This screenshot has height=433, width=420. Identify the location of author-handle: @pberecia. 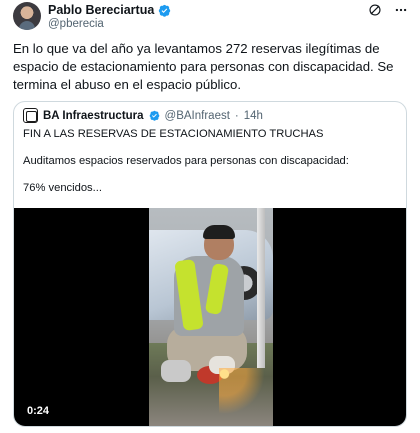
(76, 24).